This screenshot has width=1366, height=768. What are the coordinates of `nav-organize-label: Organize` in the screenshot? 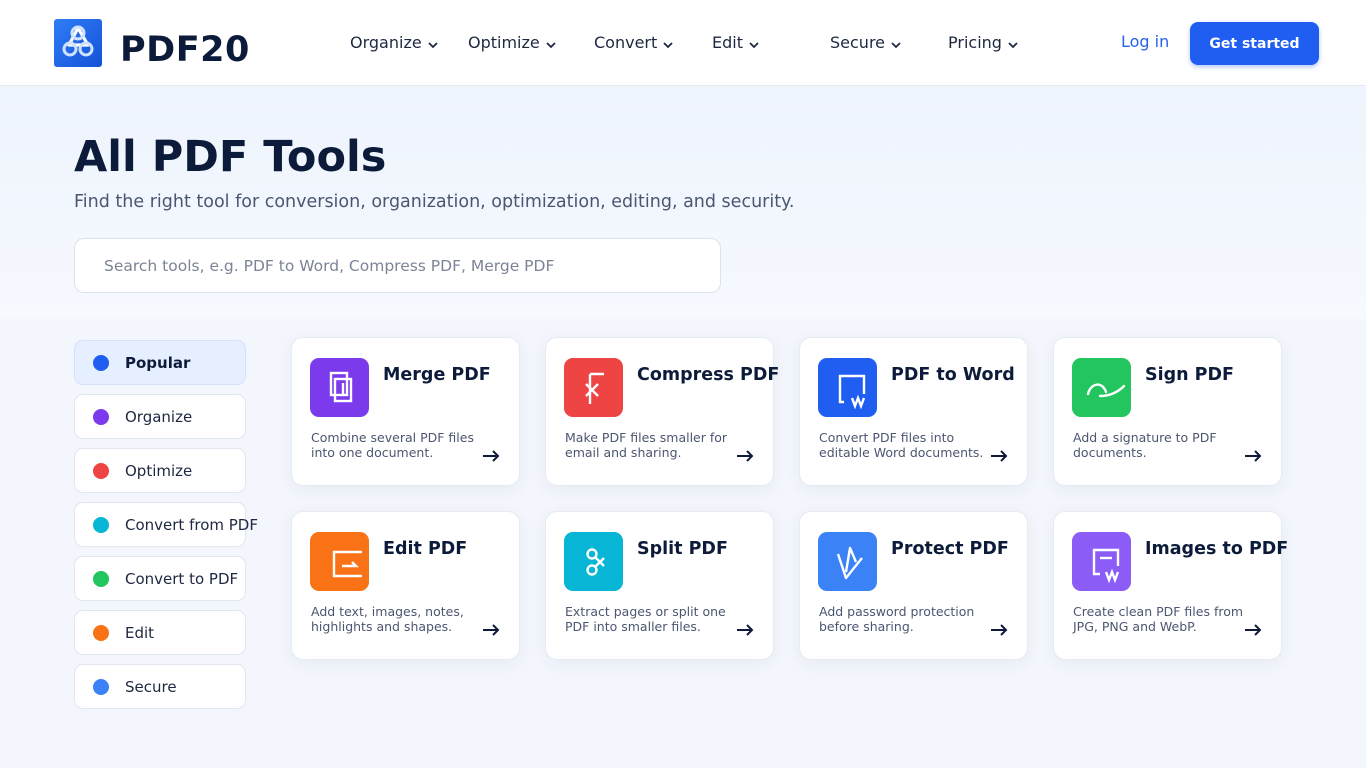 It's located at (386, 42).